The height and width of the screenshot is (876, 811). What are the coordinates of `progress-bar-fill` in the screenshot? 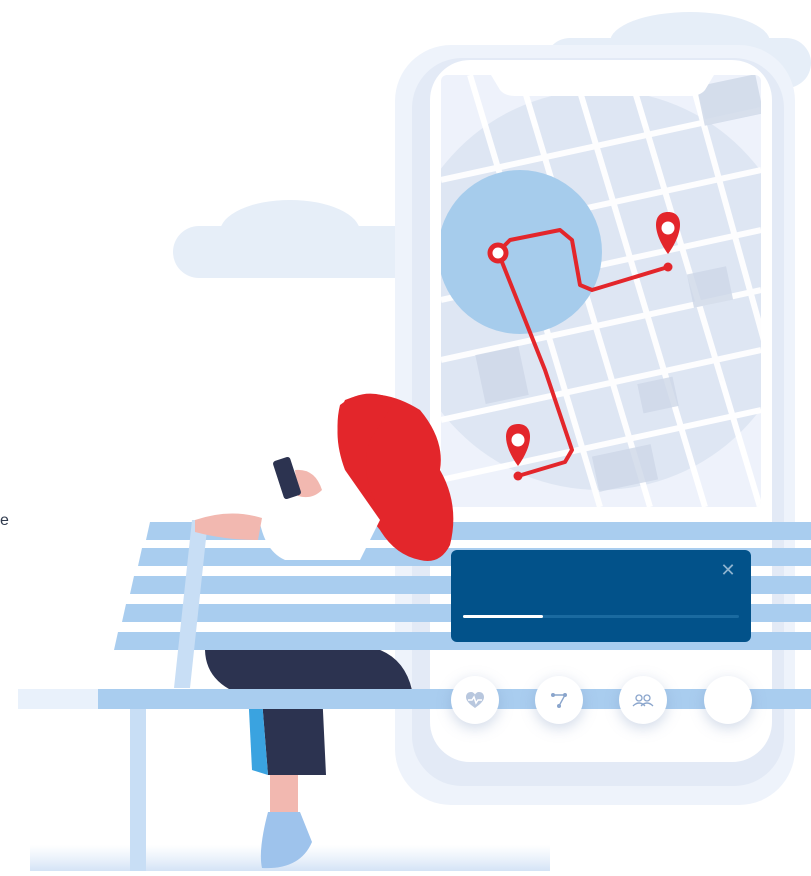 It's located at (503, 616).